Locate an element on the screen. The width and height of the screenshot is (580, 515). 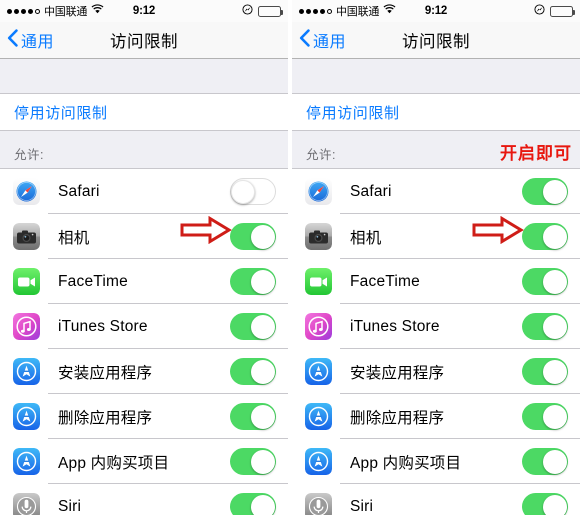
restriction-row-label: 相机 is located at coordinates (74, 238).